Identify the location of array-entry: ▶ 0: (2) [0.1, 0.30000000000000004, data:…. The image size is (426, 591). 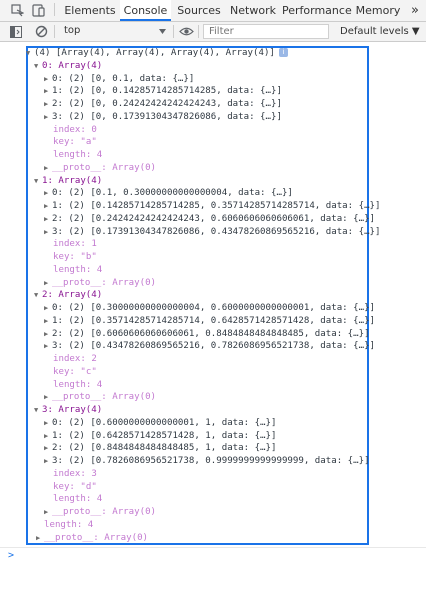
(168, 193).